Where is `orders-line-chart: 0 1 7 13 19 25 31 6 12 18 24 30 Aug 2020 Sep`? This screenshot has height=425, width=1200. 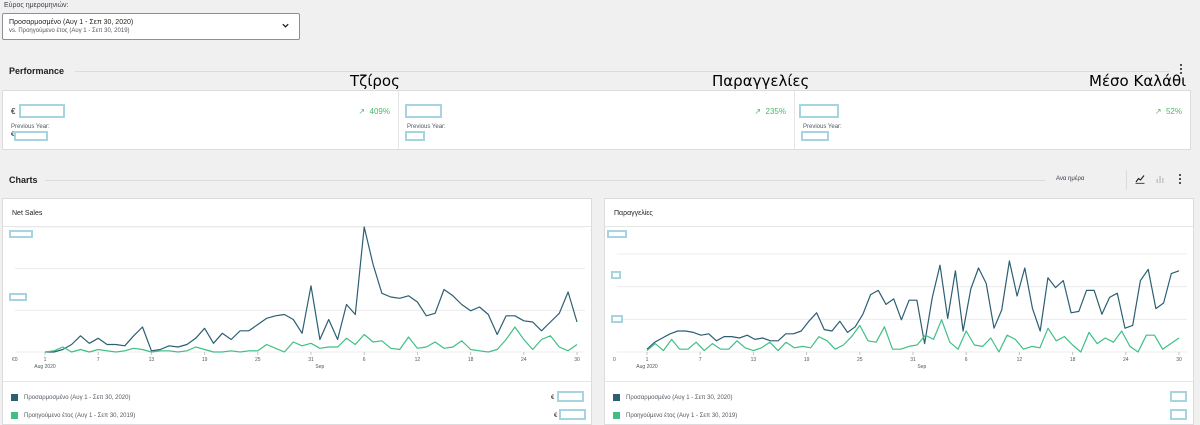 orders-line-chart: 0 1 7 13 19 25 31 6 12 18 24 30 Aug 2020 Sep is located at coordinates (900, 311).